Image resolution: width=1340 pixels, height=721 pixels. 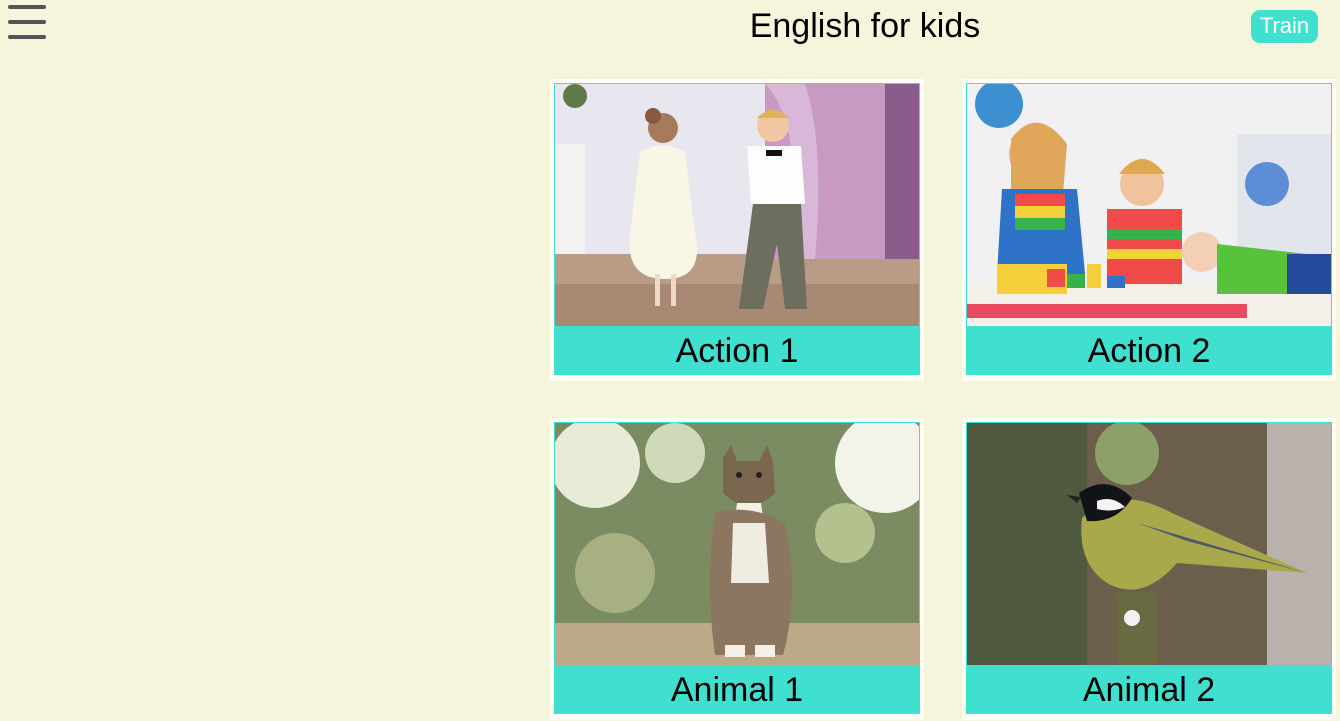 What do you see at coordinates (1149, 205) in the screenshot?
I see `children-playing-blocks-photo` at bounding box center [1149, 205].